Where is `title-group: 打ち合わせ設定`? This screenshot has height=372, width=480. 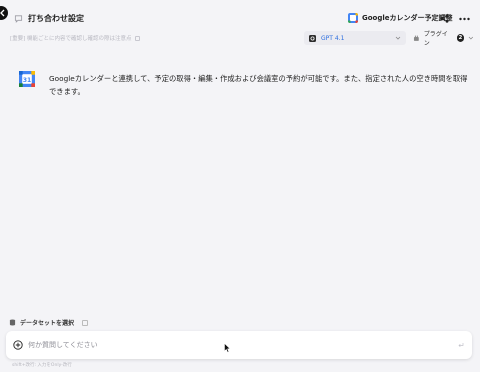
title-group: 打ち合わせ設定 is located at coordinates (49, 18).